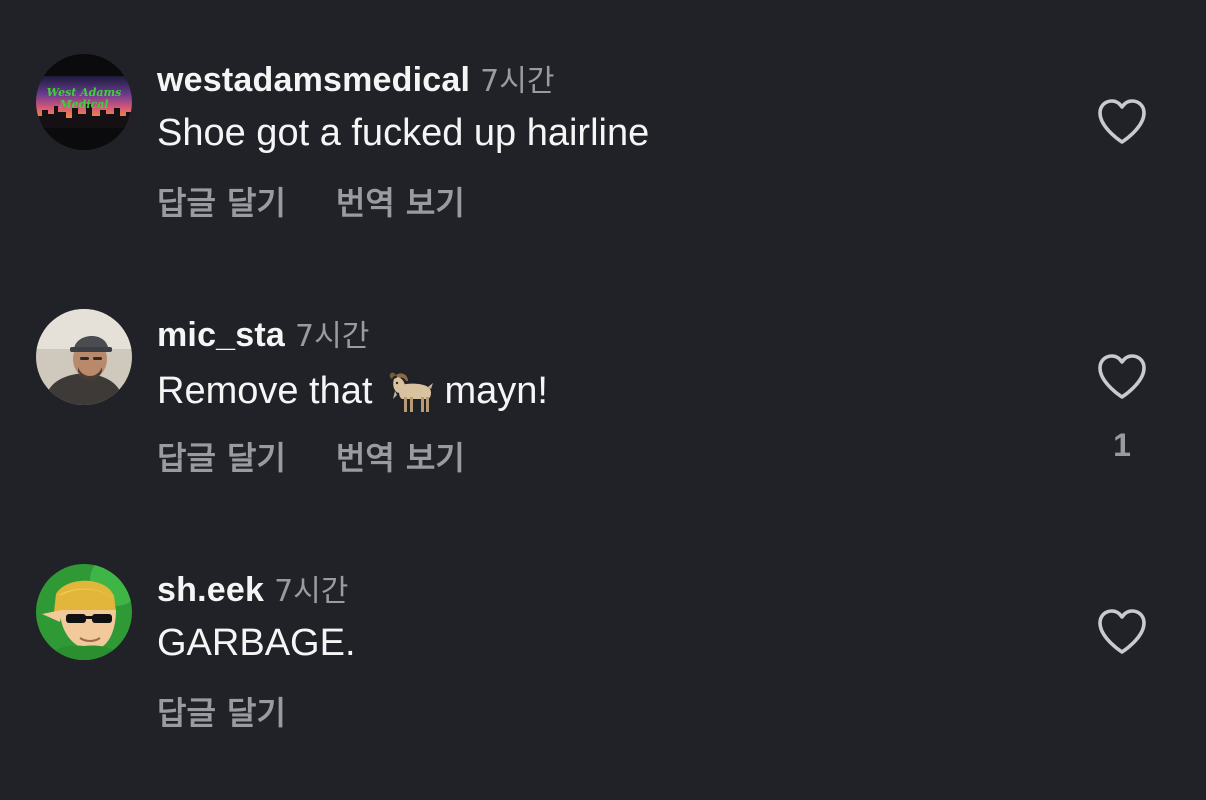 The image size is (1206, 800). I want to click on logo-text-line2: Medical, so click(83, 104).